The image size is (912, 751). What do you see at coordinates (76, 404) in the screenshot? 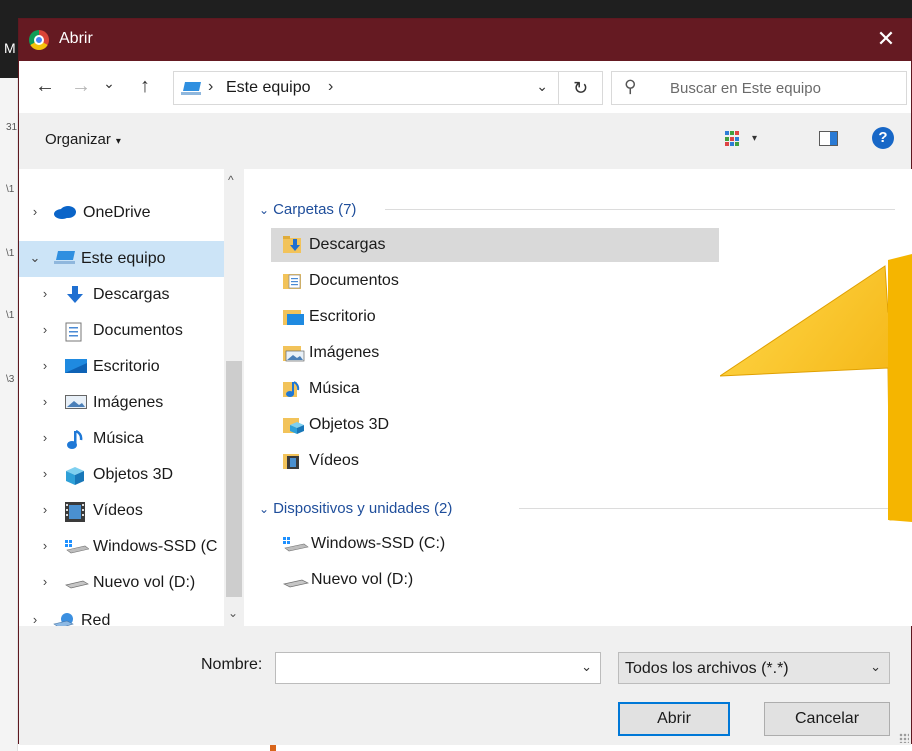
I see `pictures-icon` at bounding box center [76, 404].